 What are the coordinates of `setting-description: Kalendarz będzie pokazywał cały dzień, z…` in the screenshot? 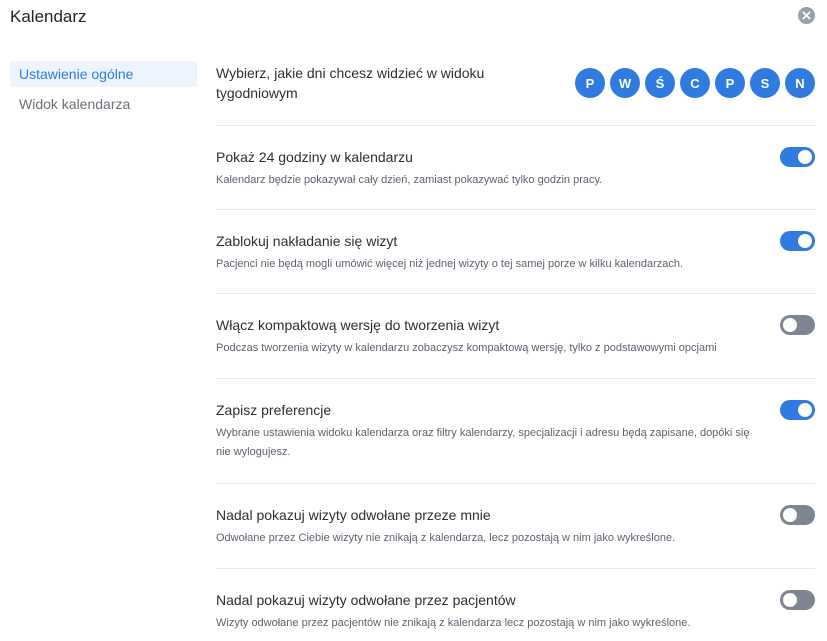 It's located at (409, 180).